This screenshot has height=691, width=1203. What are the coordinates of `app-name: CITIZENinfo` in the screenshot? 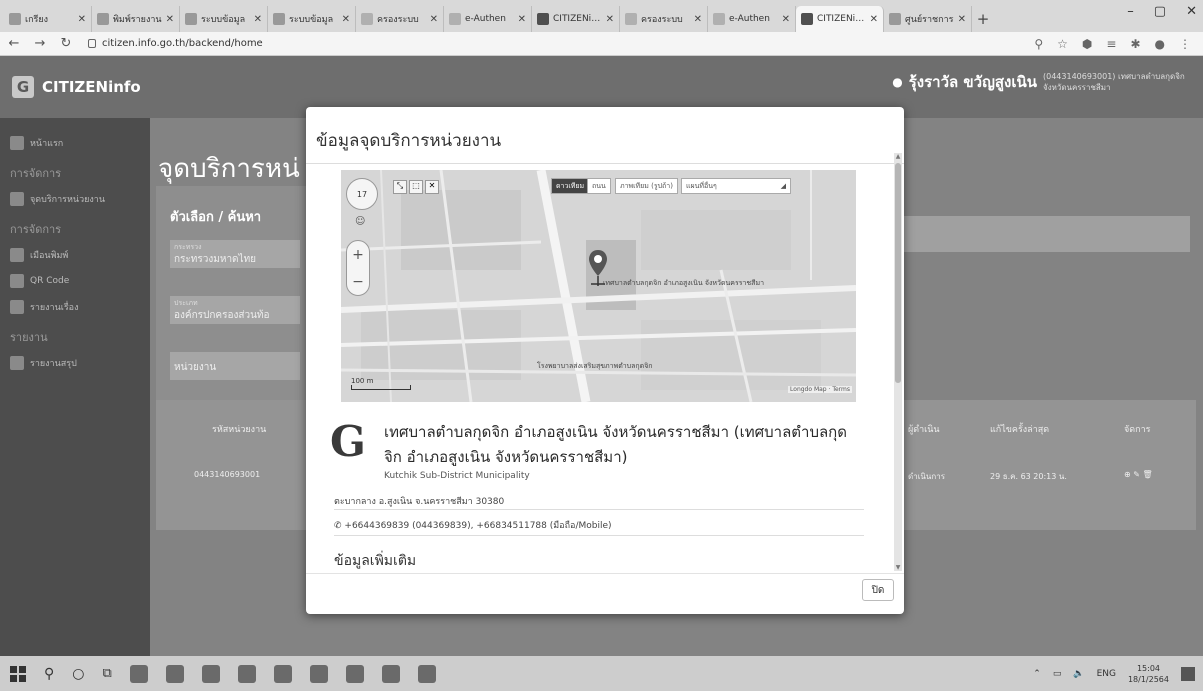 It's located at (91, 87).